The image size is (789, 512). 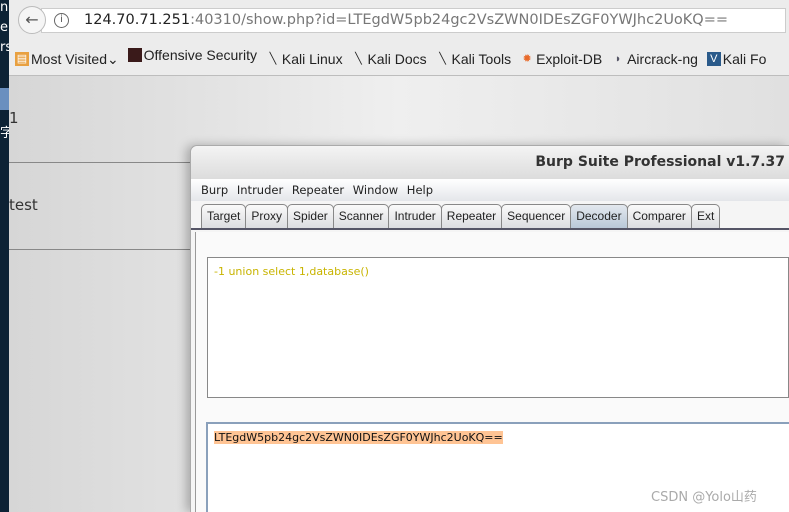 I want to click on folder-icon: ▤, so click(x=22, y=59).